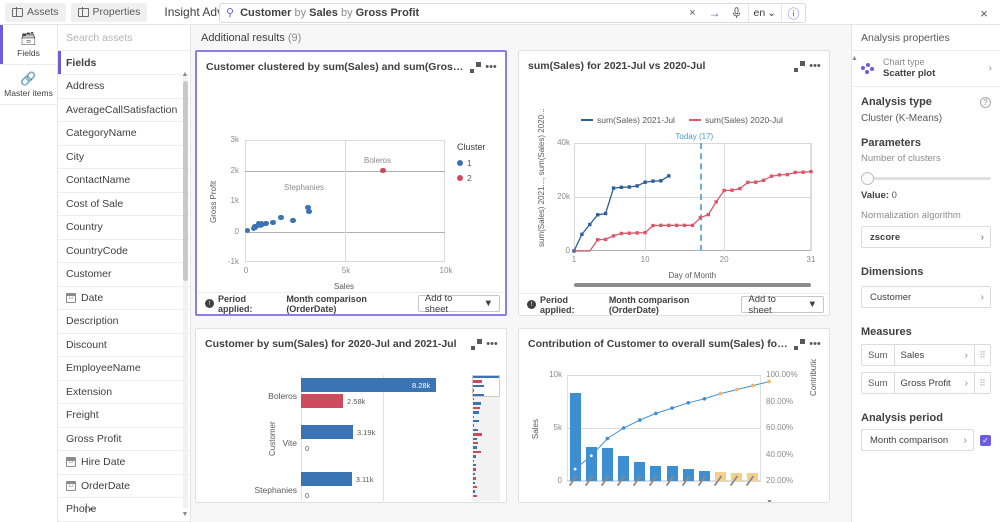  What do you see at coordinates (124, 110) in the screenshot?
I see `field-item: AverageCallSatisfaction` at bounding box center [124, 110].